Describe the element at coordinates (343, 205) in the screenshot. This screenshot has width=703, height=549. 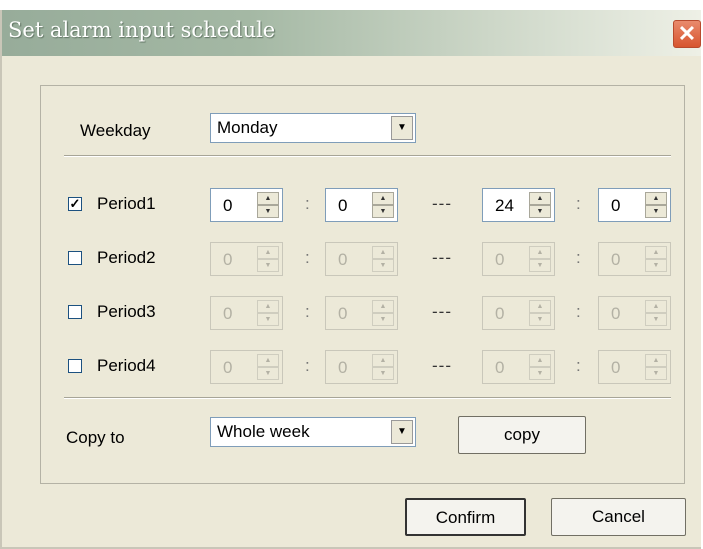
I see `period1-start-minute-value: 0` at that location.